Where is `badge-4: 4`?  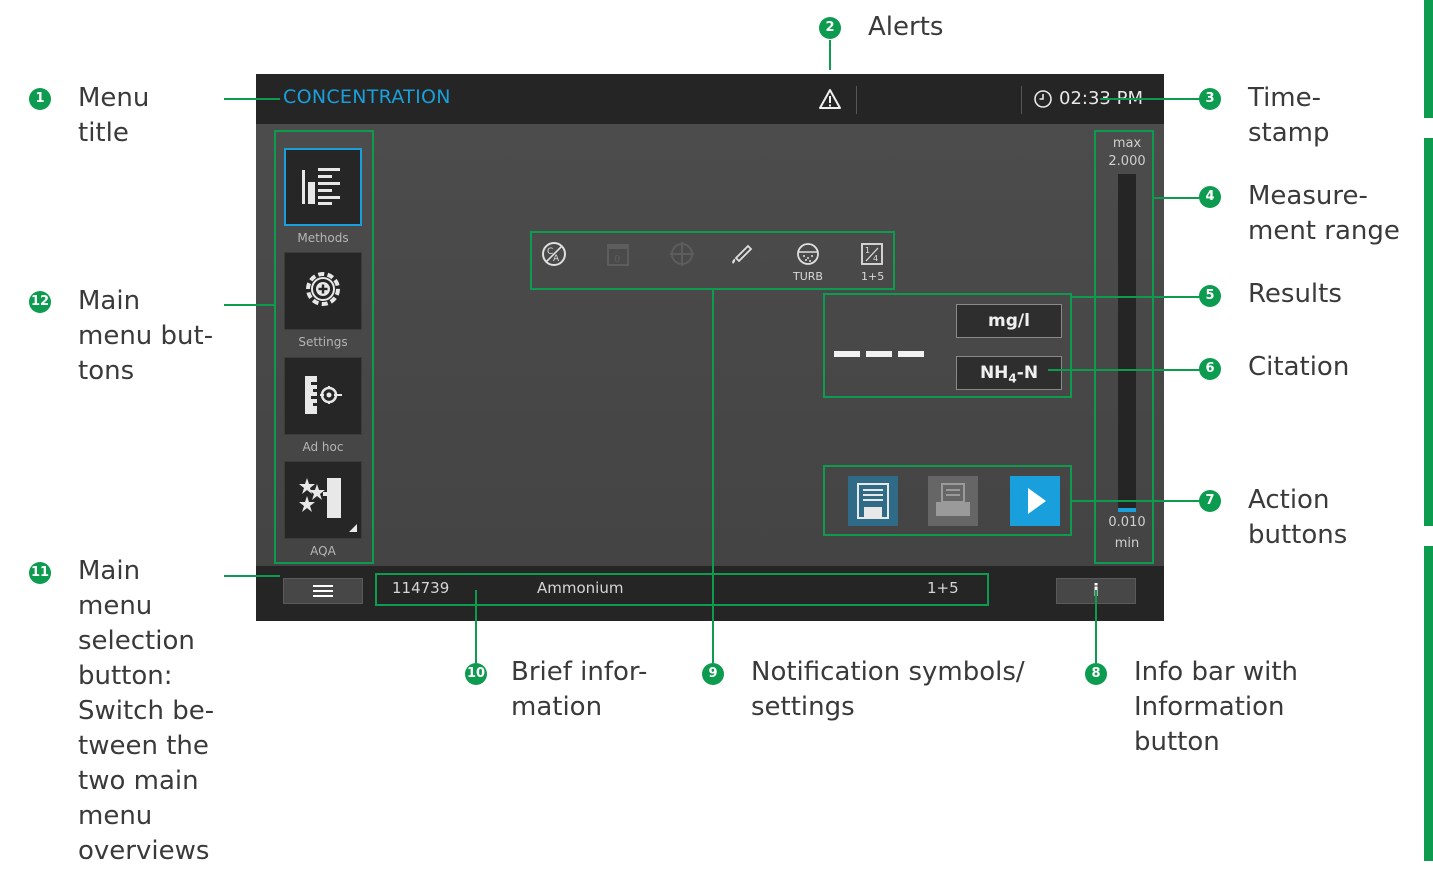
badge-4: 4 is located at coordinates (1210, 197).